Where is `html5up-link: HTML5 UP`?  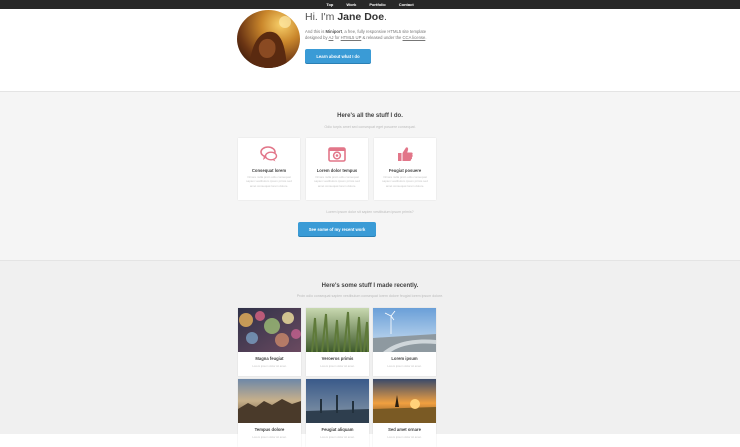 html5up-link: HTML5 UP is located at coordinates (351, 37).